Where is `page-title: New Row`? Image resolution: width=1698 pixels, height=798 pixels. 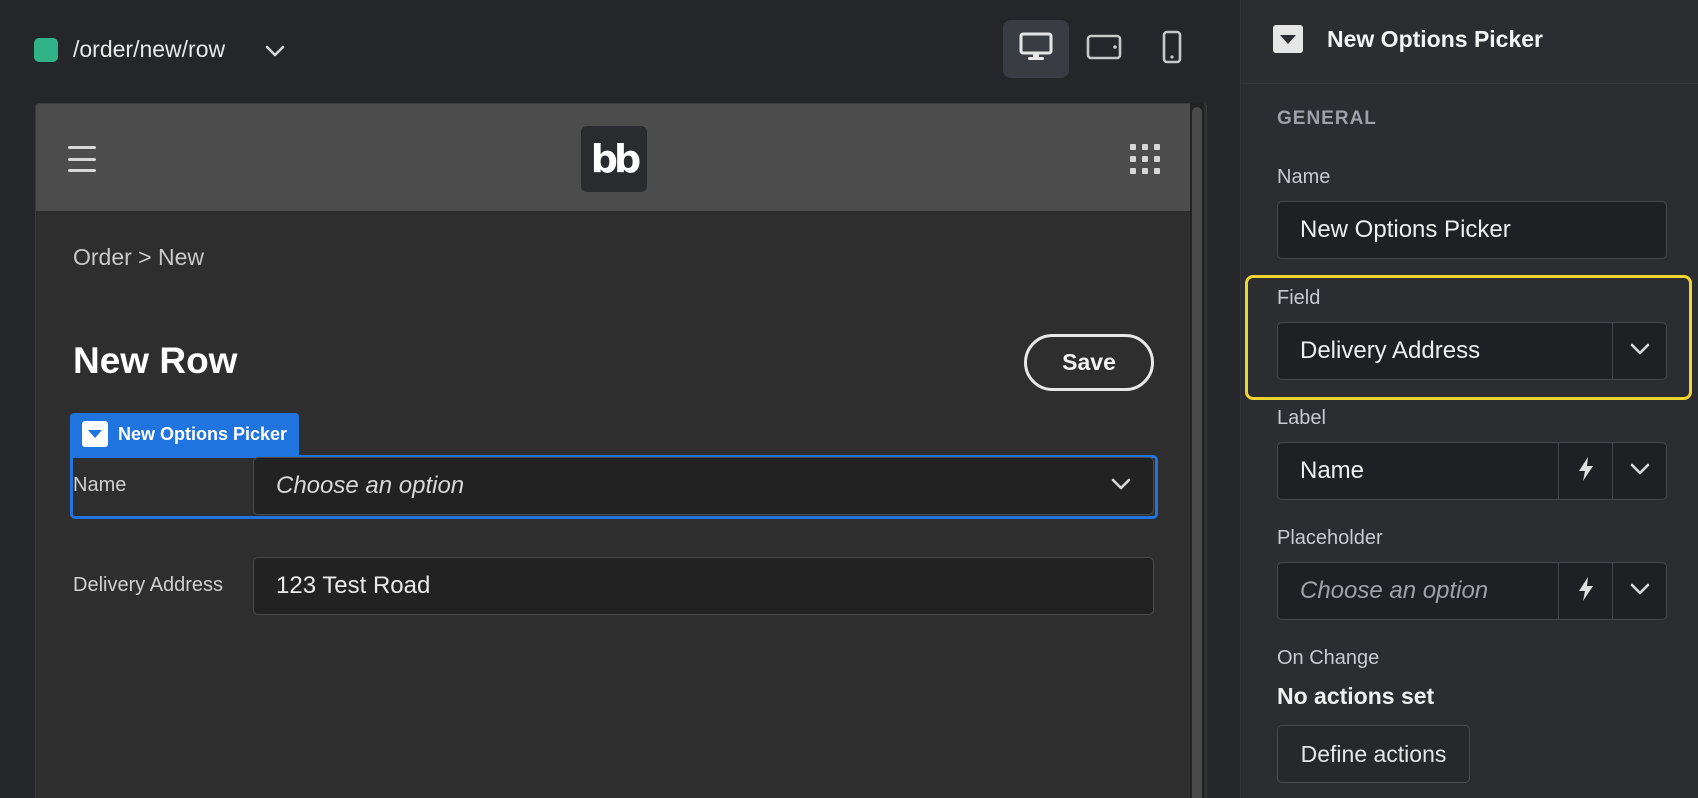
page-title: New Row is located at coordinates (155, 360).